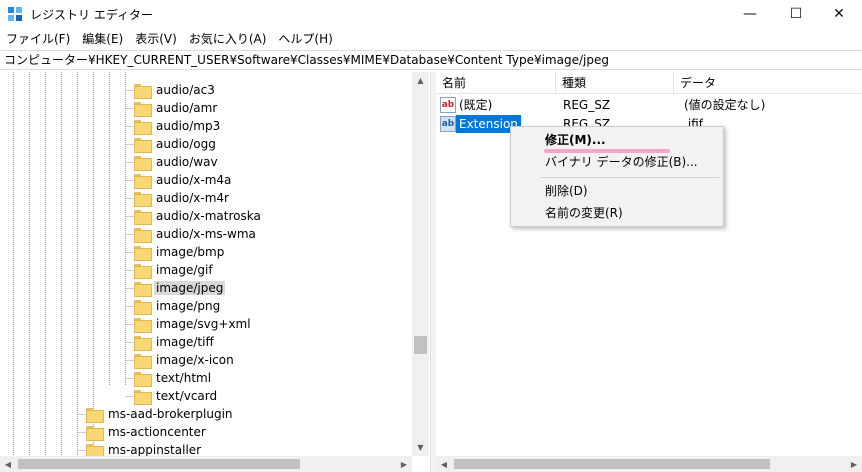 The image size is (862, 472). What do you see at coordinates (768, 83) in the screenshot?
I see `column-header-data: データ` at bounding box center [768, 83].